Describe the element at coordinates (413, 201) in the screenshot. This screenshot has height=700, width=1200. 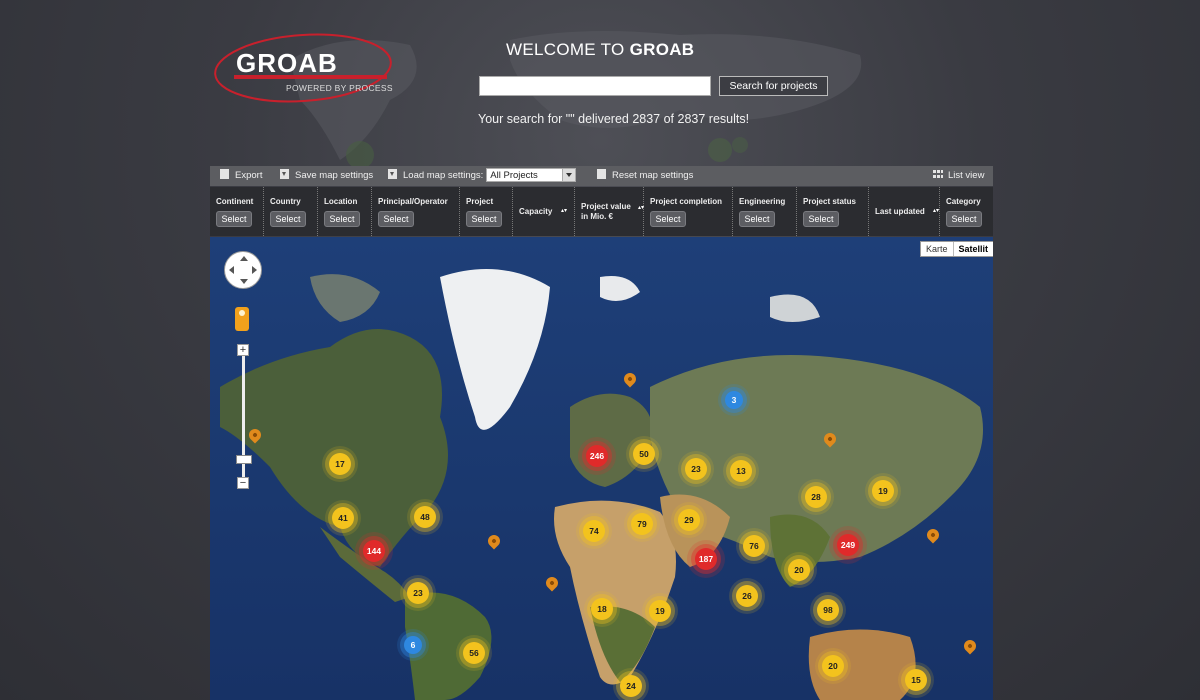
I see `filter-label: Principal/Operator` at that location.